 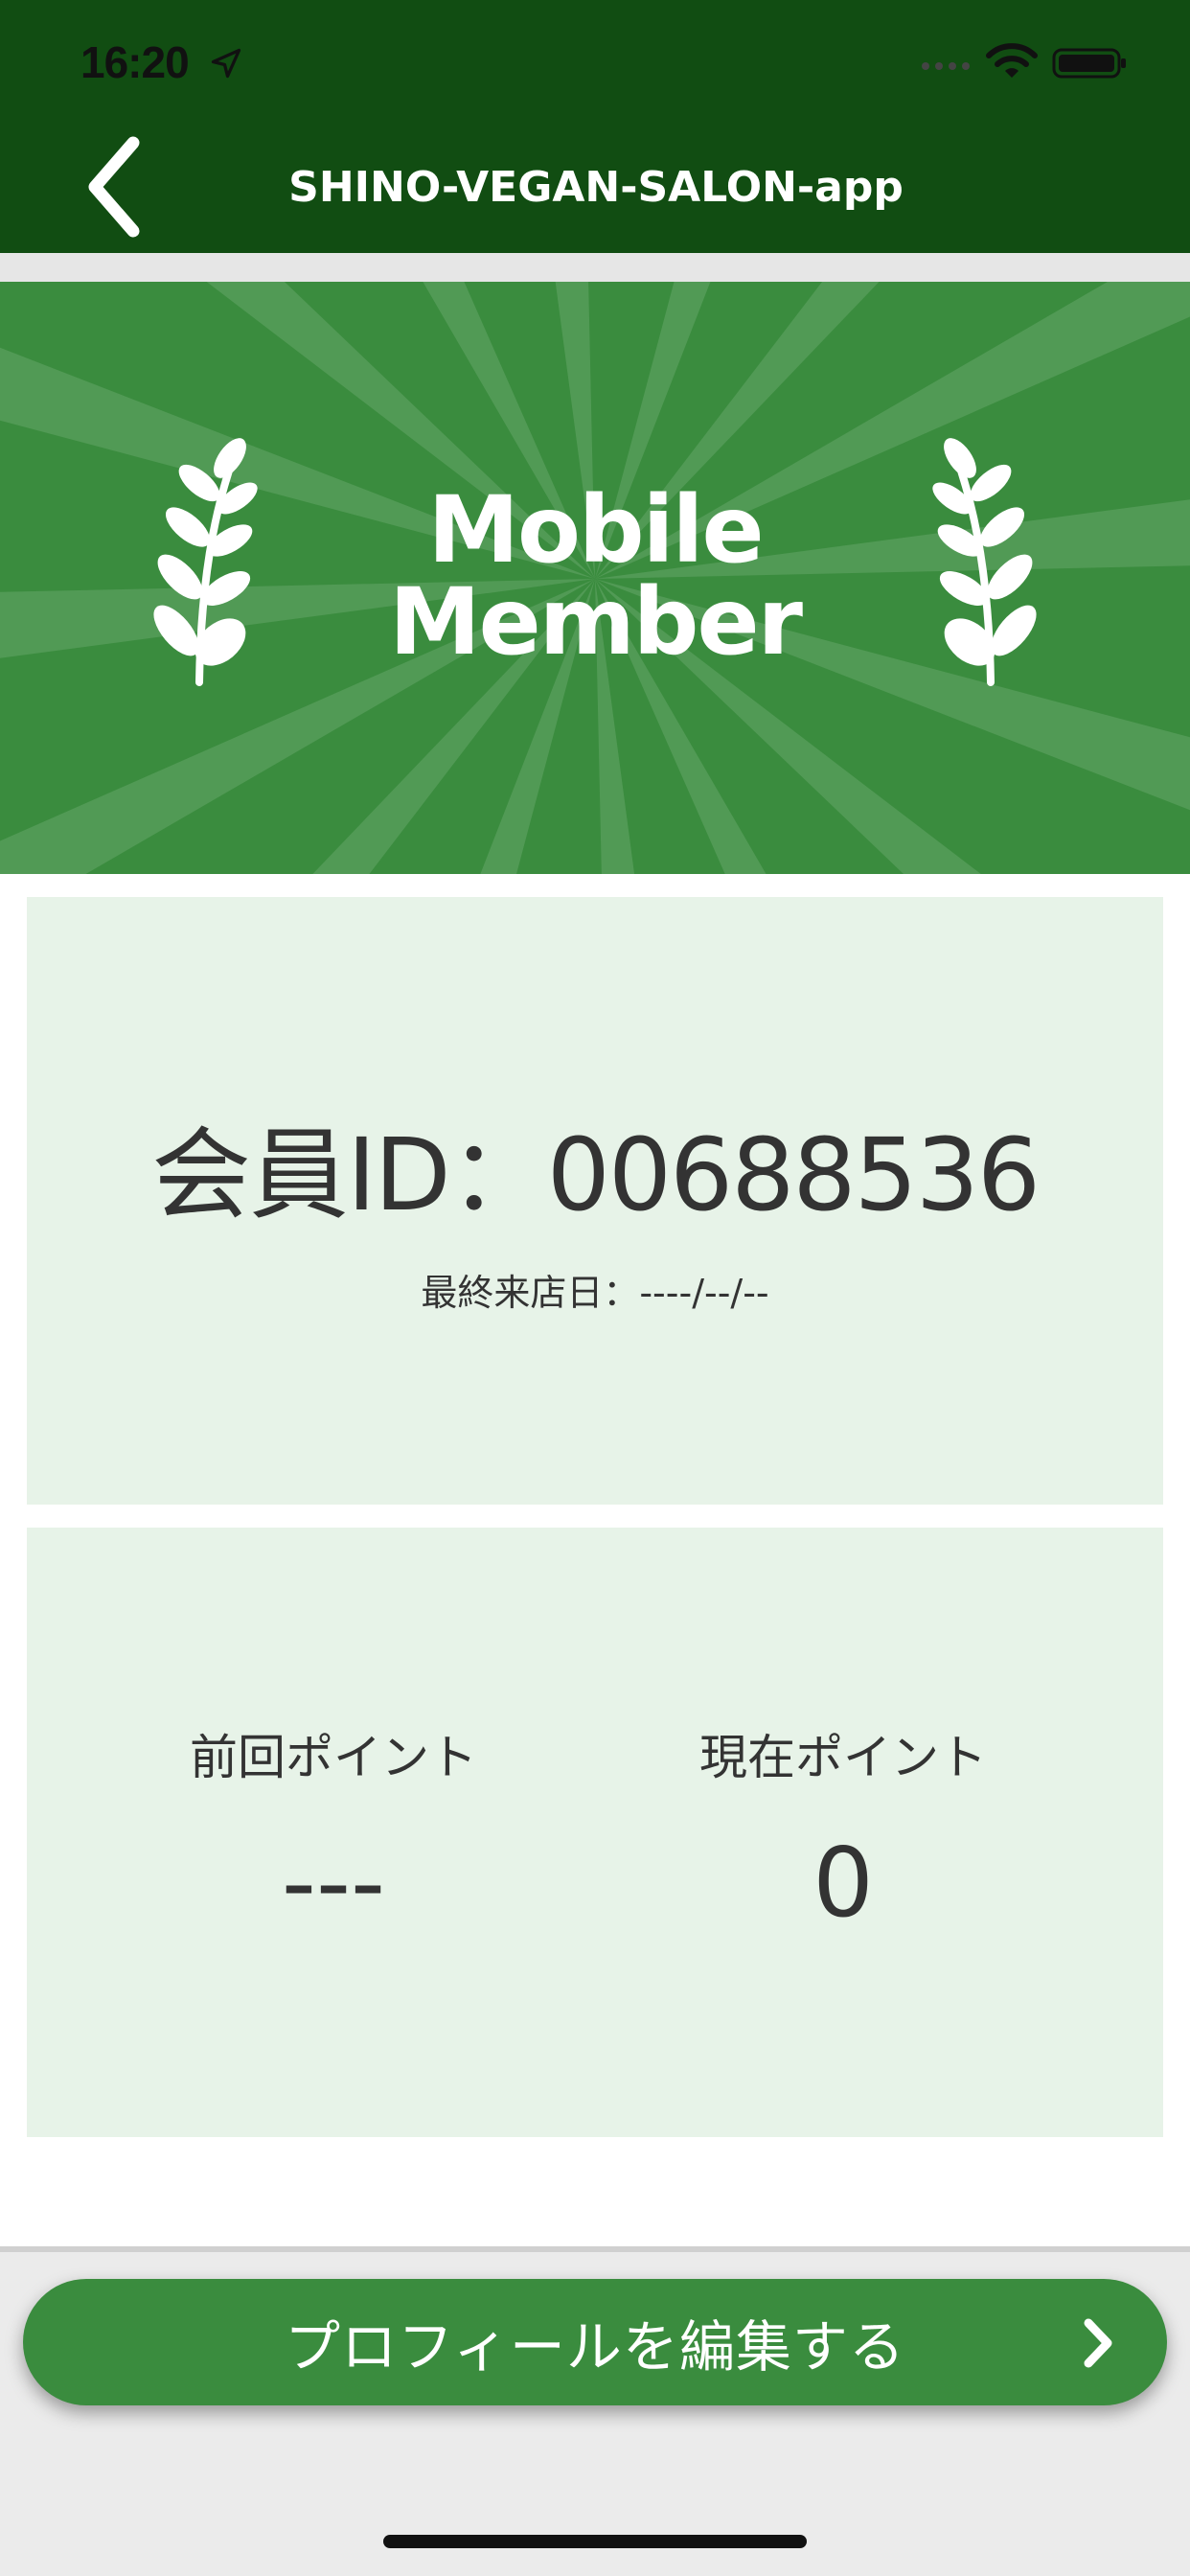 I want to click on battery-icon, so click(x=1089, y=63).